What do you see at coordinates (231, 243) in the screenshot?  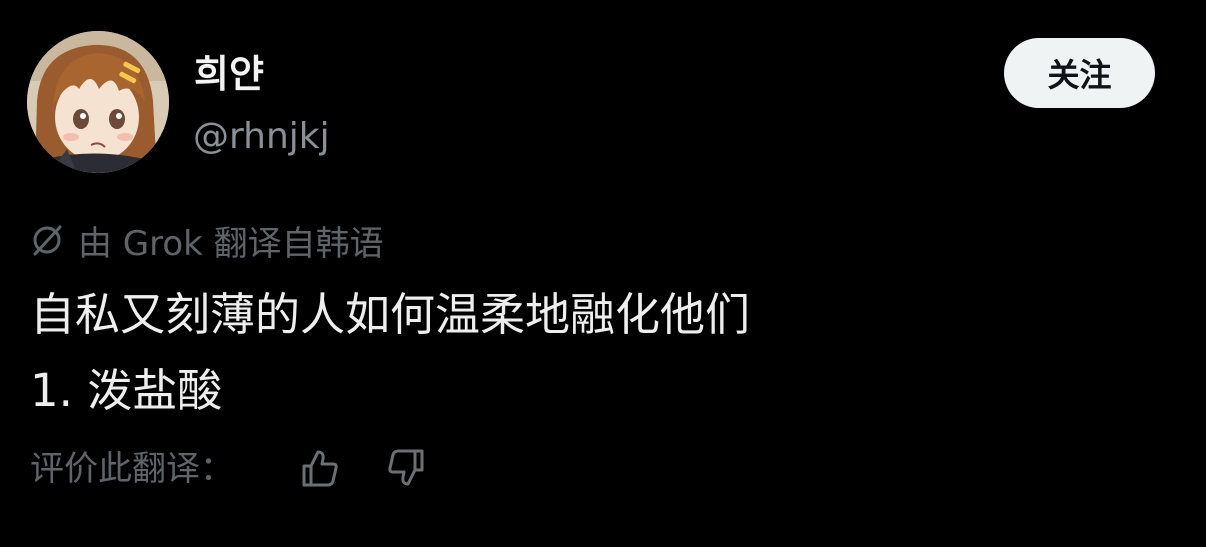 I see `translation-note-text: 由 Grok 翻译自韩语` at bounding box center [231, 243].